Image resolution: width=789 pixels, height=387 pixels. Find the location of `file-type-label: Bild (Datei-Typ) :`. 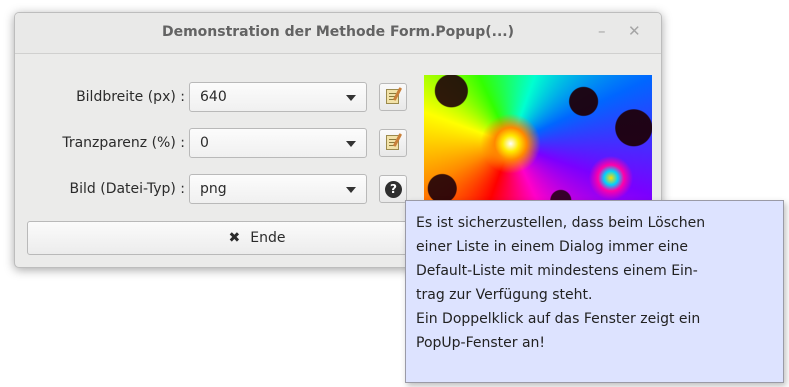

file-type-label: Bild (Datei-Typ) : is located at coordinates (127, 189).